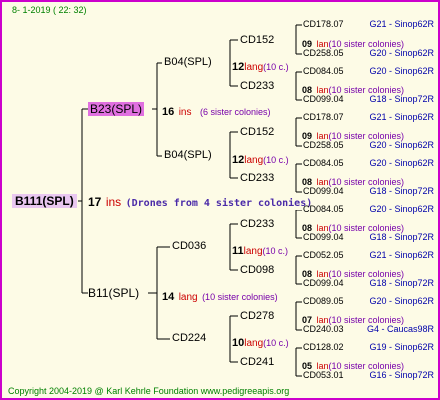 This screenshot has height=400, width=440. I want to click on level2-node-number: 10, so click(238, 343).